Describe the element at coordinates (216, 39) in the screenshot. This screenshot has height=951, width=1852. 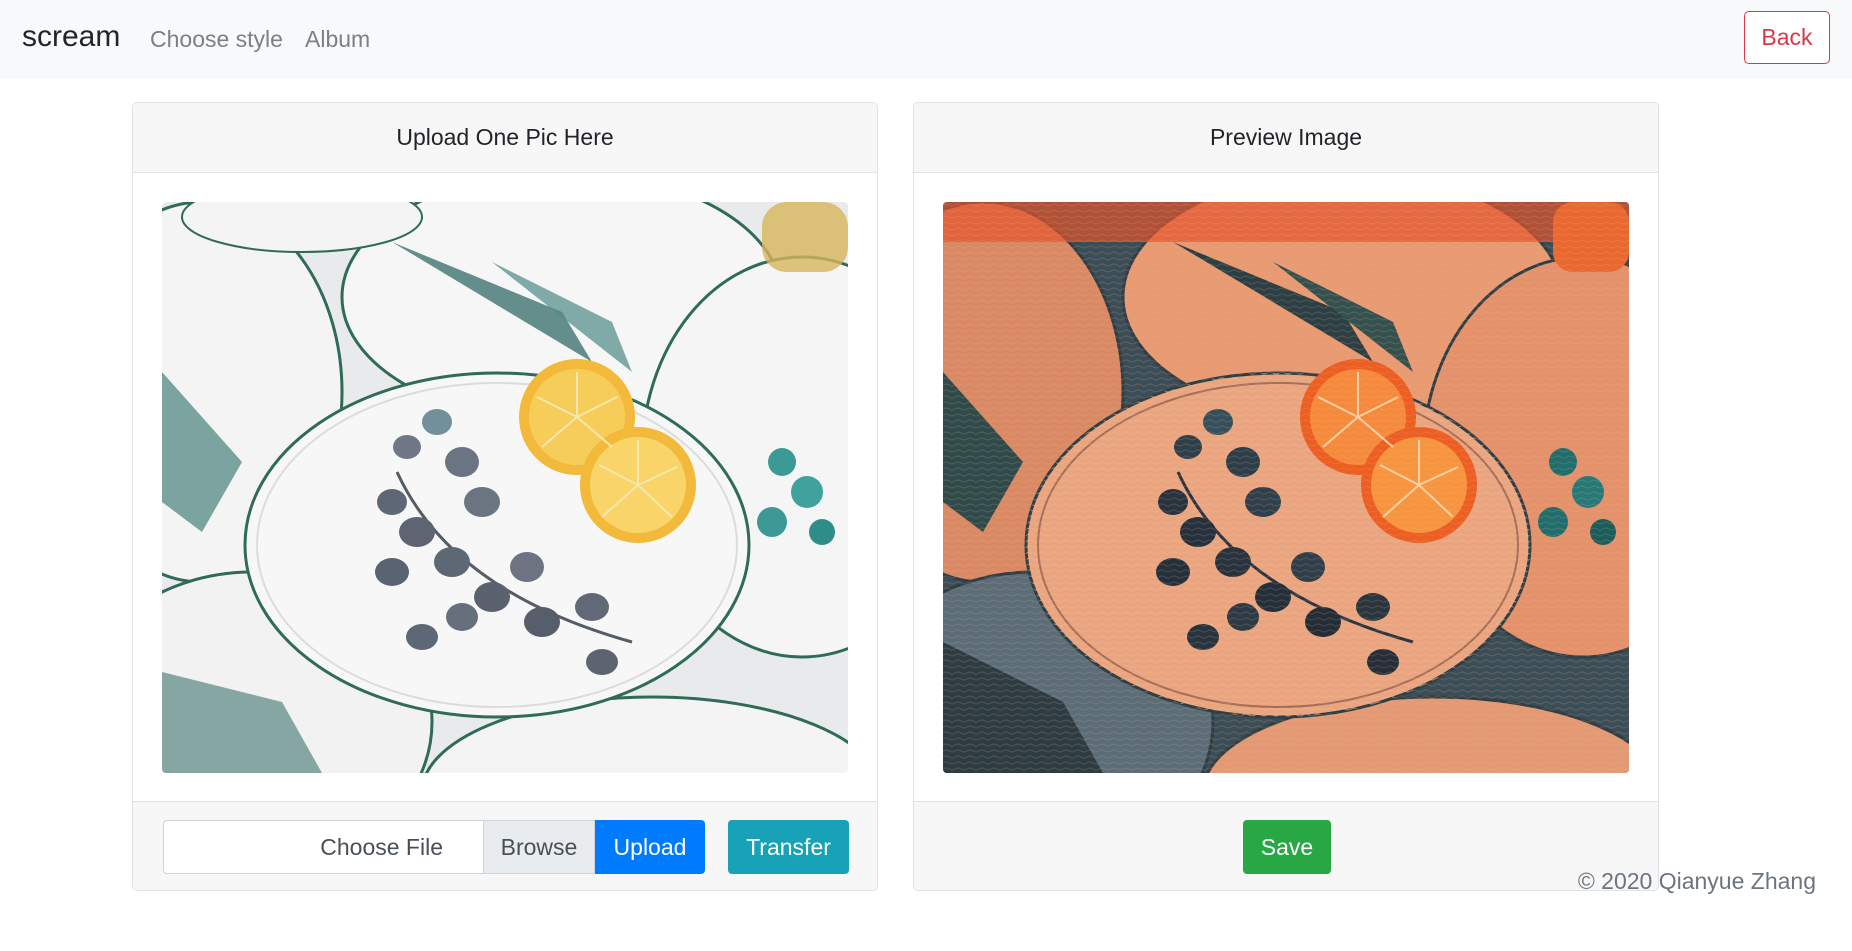
I see `nav-choose-style: Choose style` at that location.